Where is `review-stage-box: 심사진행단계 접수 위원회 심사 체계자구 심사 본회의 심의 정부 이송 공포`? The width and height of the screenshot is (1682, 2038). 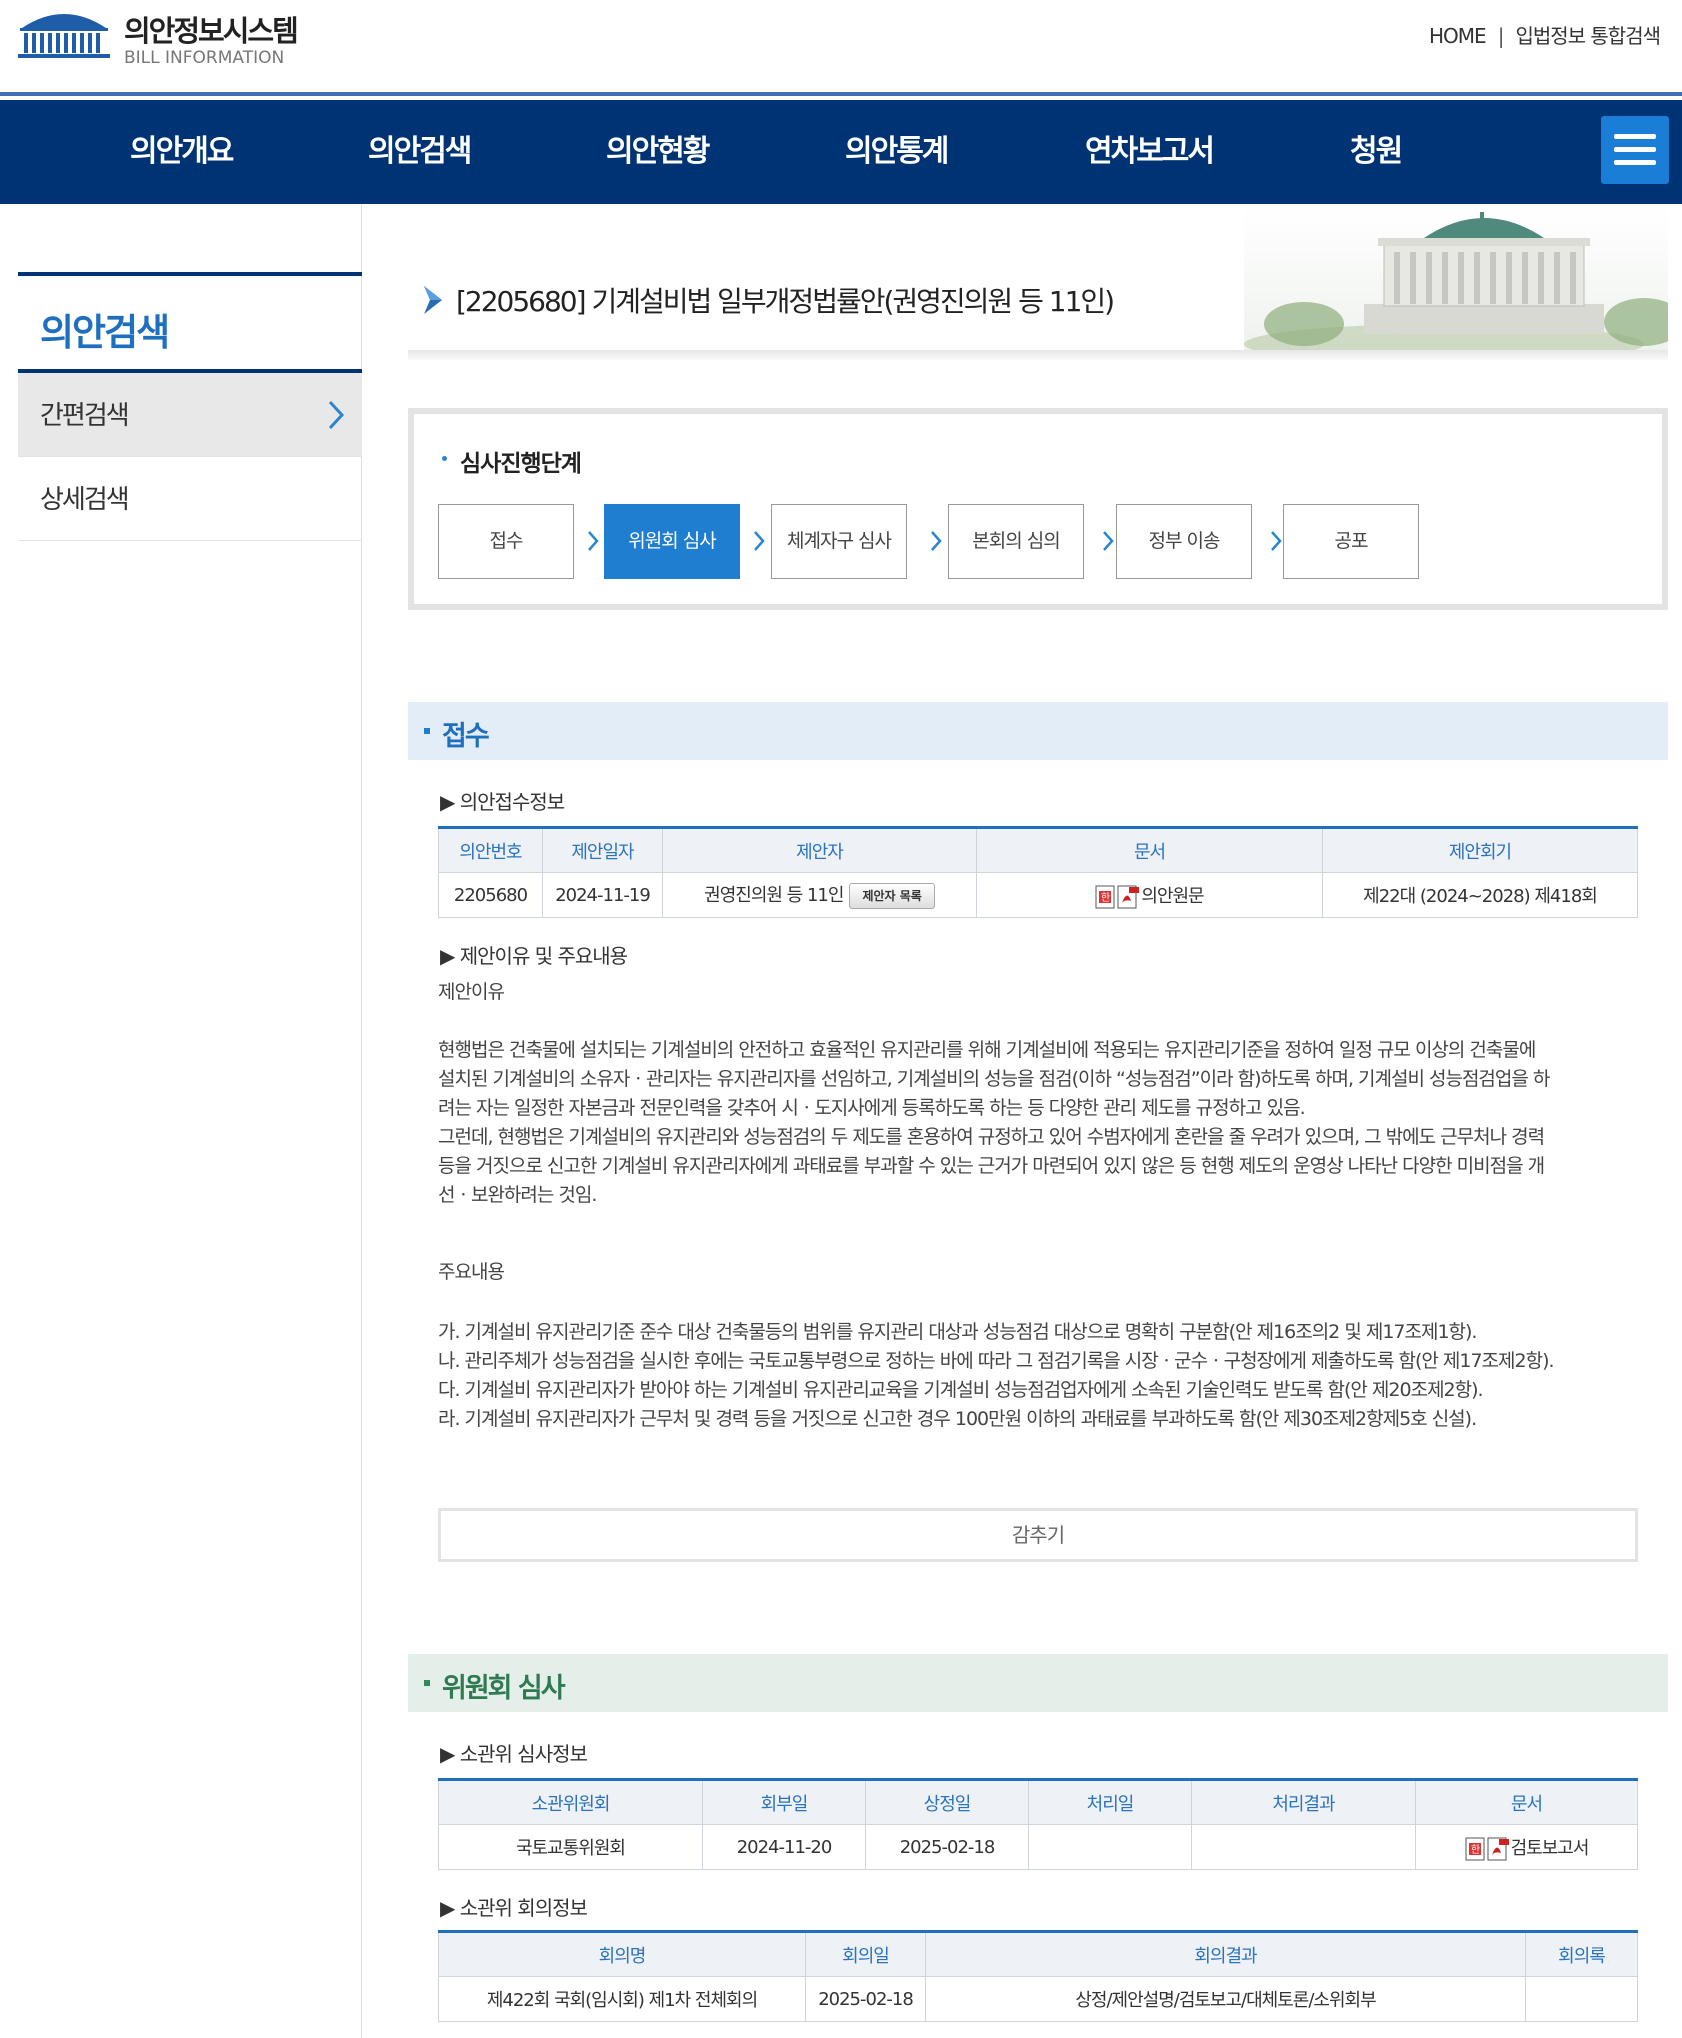
review-stage-box: 심사진행단계 접수 위원회 심사 체계자구 심사 본회의 심의 정부 이송 공포 is located at coordinates (1038, 509).